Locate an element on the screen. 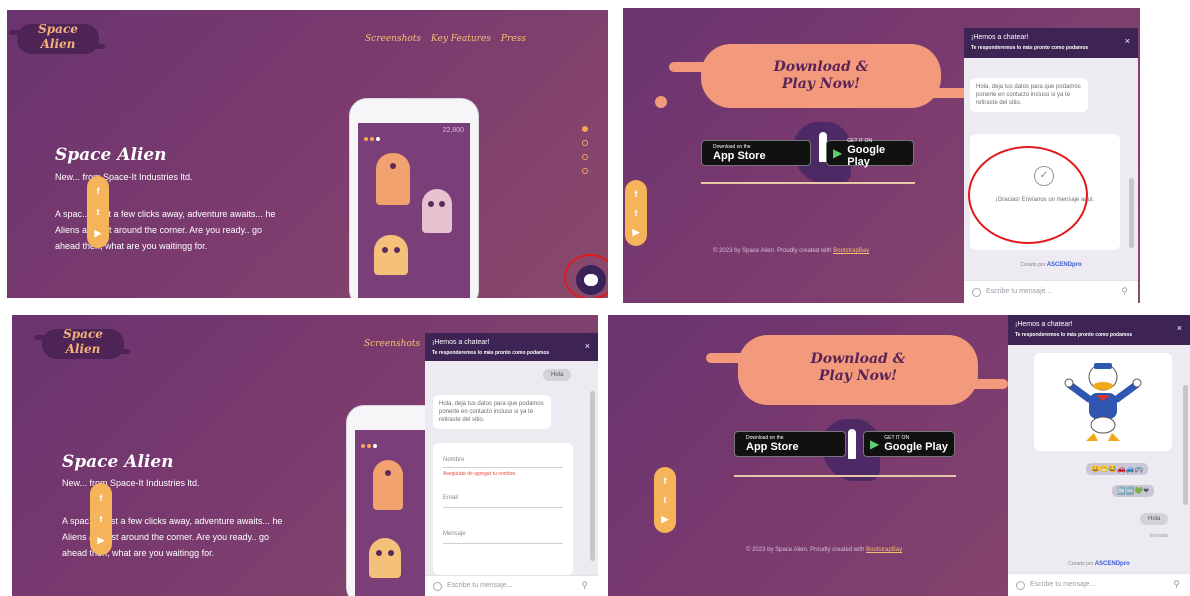 The height and width of the screenshot is (596, 1190). email-field is located at coordinates (503, 507).